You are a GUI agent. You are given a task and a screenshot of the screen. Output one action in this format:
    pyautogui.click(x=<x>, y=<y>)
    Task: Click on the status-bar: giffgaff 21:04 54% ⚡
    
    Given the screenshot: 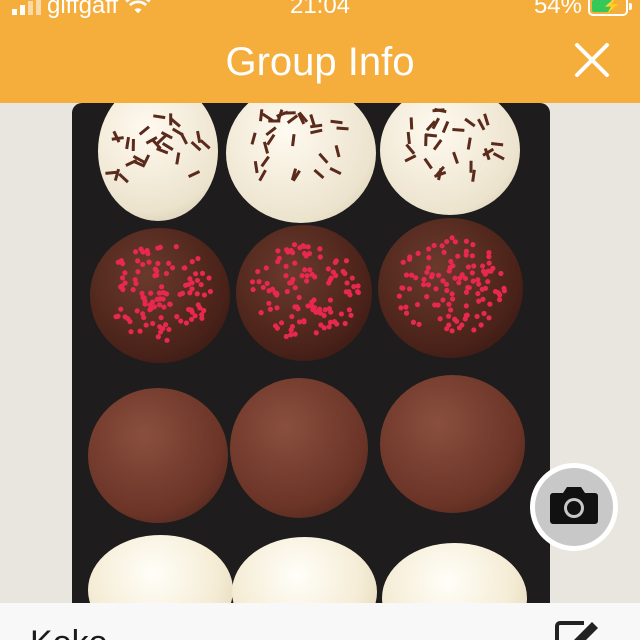 What is the action you would take?
    pyautogui.click(x=320, y=10)
    